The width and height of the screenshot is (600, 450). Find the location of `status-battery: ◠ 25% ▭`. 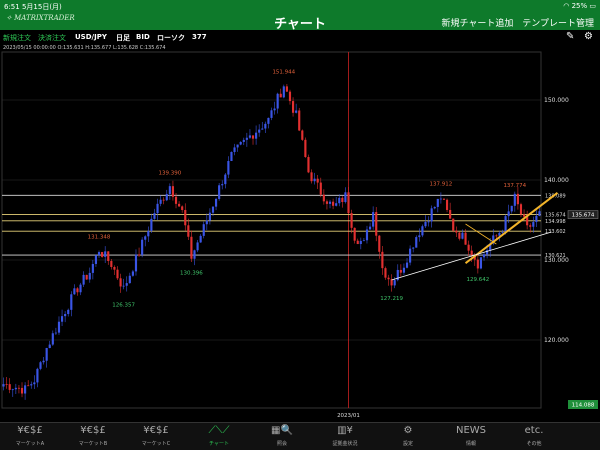

status-battery: ◠ 25% ▭ is located at coordinates (579, 6).